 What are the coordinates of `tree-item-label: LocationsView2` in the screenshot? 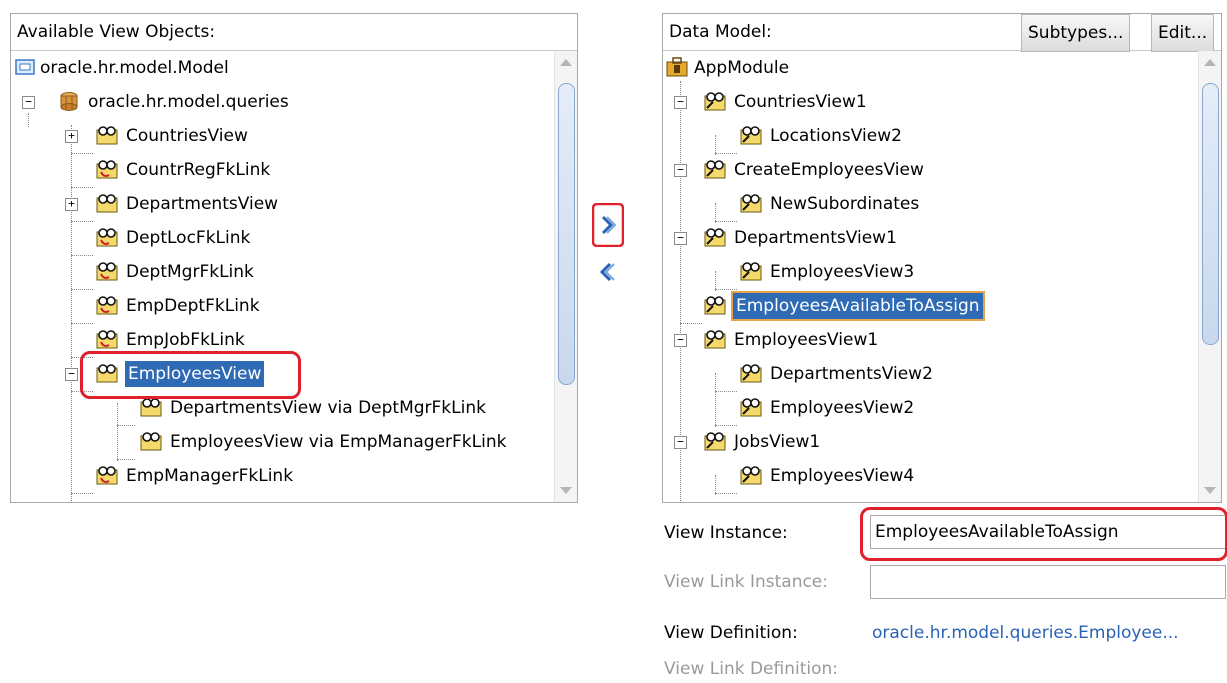 It's located at (836, 136).